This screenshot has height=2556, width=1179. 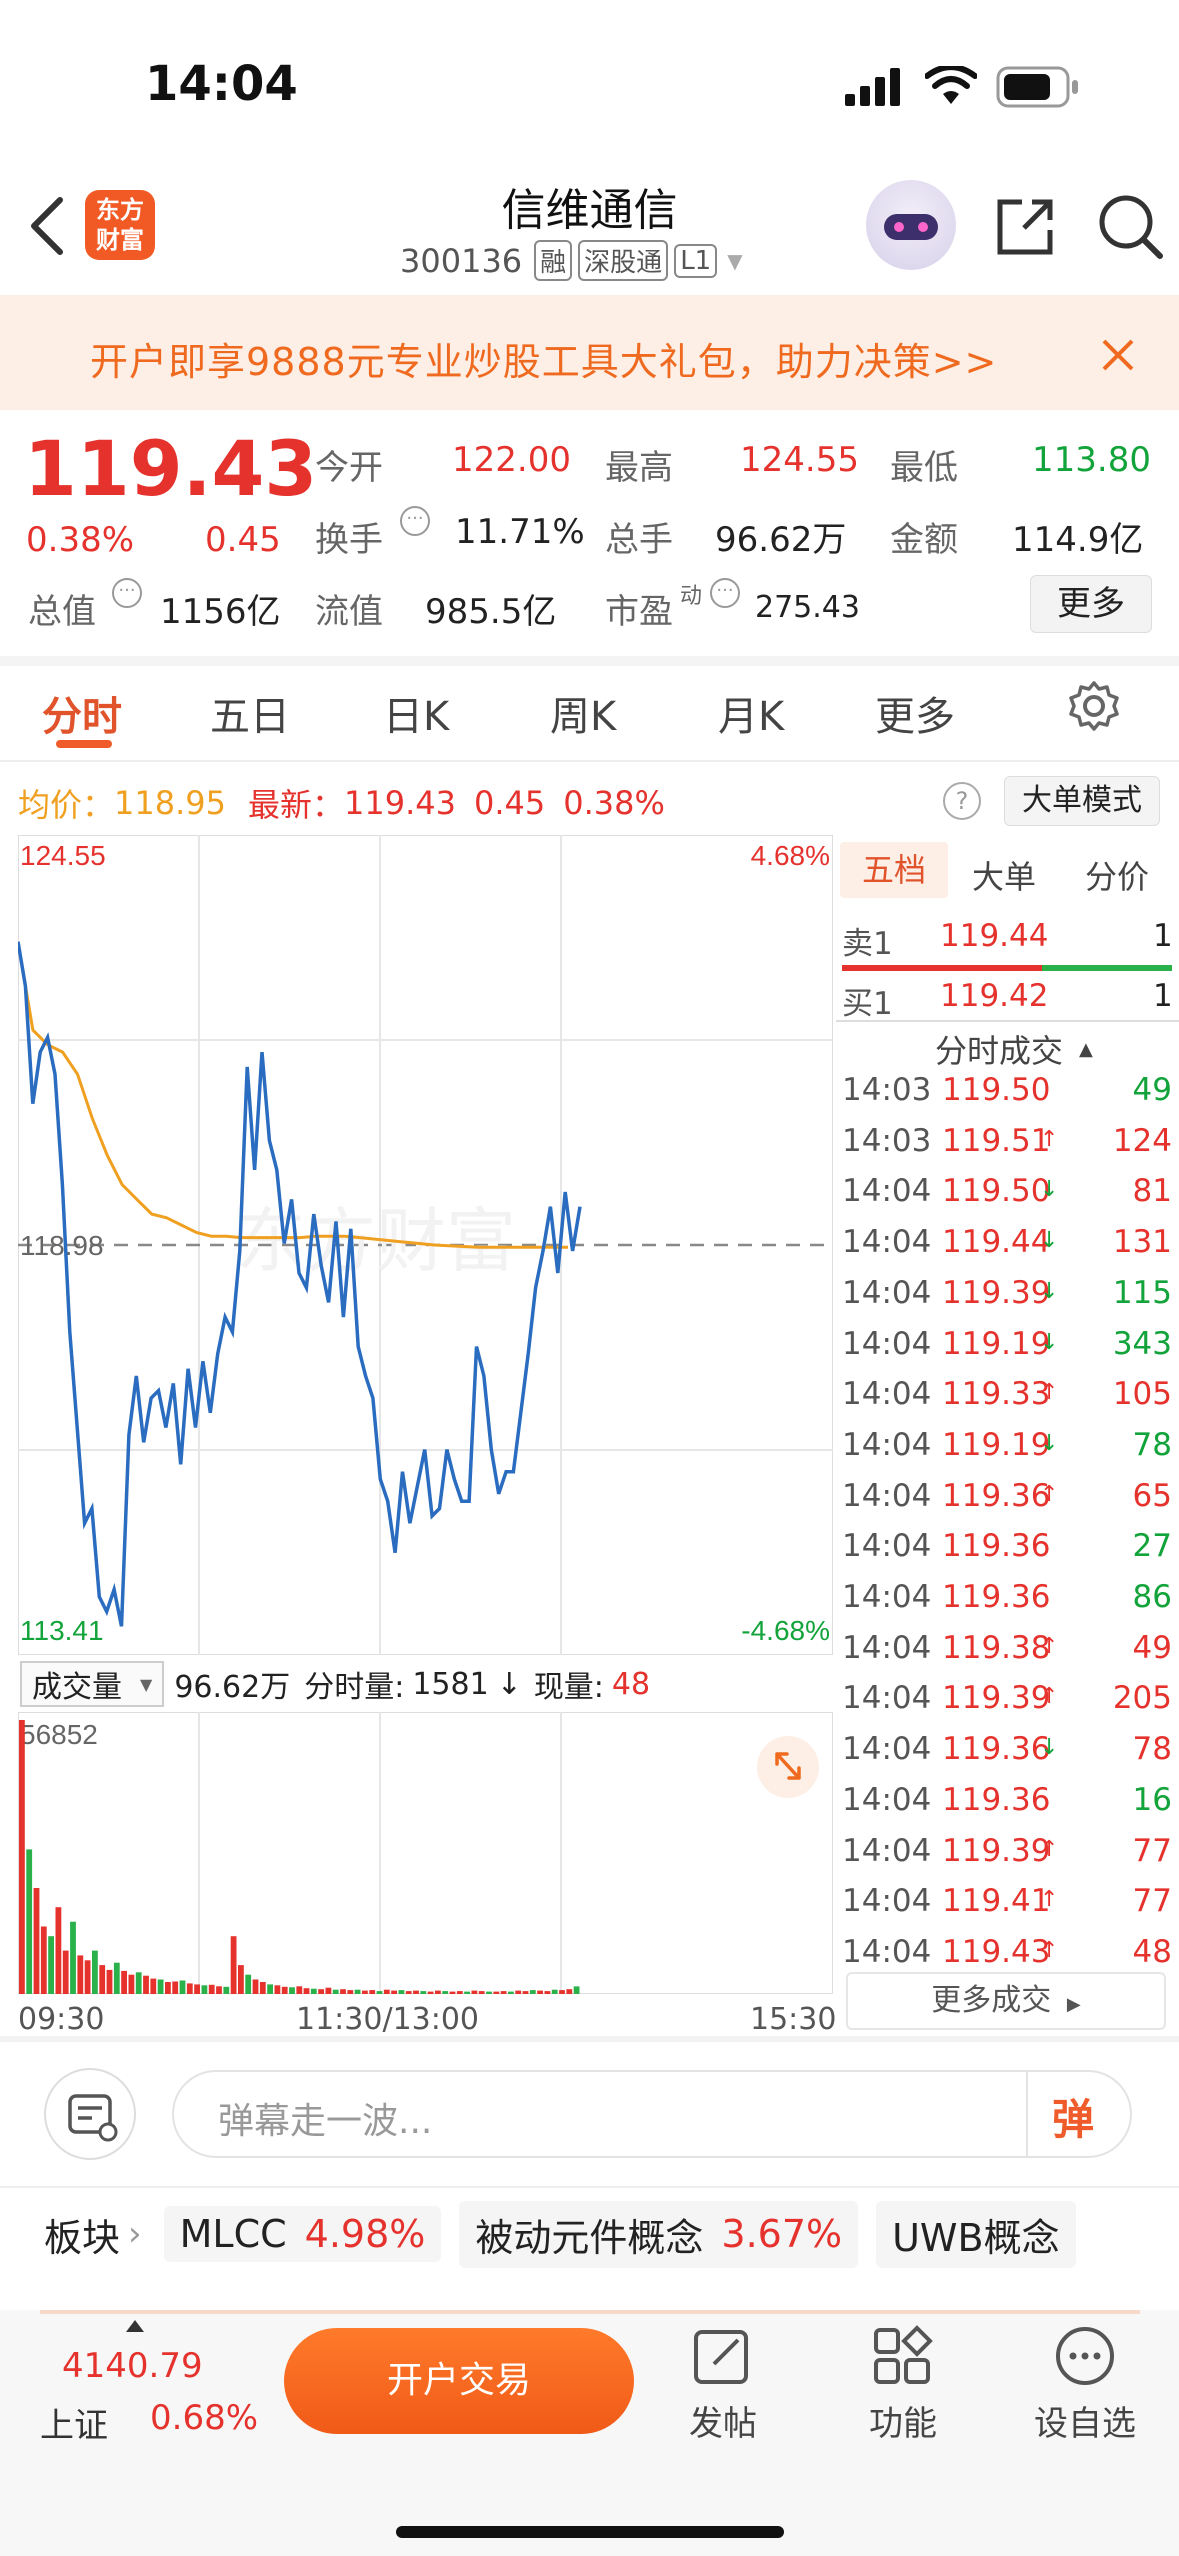 I want to click on tick-direction: ↓, so click(x=1049, y=1190).